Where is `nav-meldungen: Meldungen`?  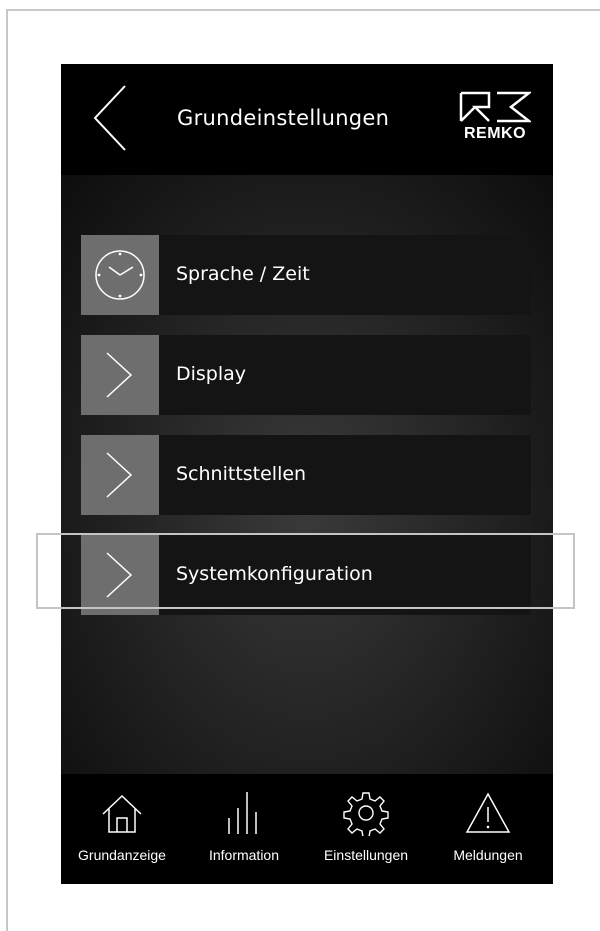 nav-meldungen: Meldungen is located at coordinates (488, 829).